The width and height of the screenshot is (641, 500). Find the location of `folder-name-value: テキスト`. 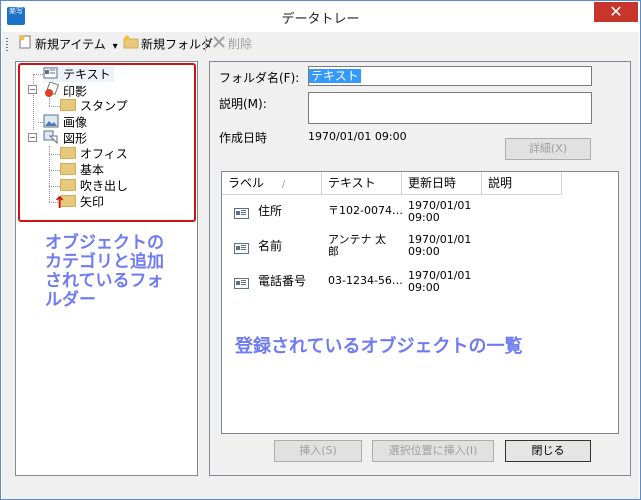

folder-name-value: テキスト is located at coordinates (335, 76).